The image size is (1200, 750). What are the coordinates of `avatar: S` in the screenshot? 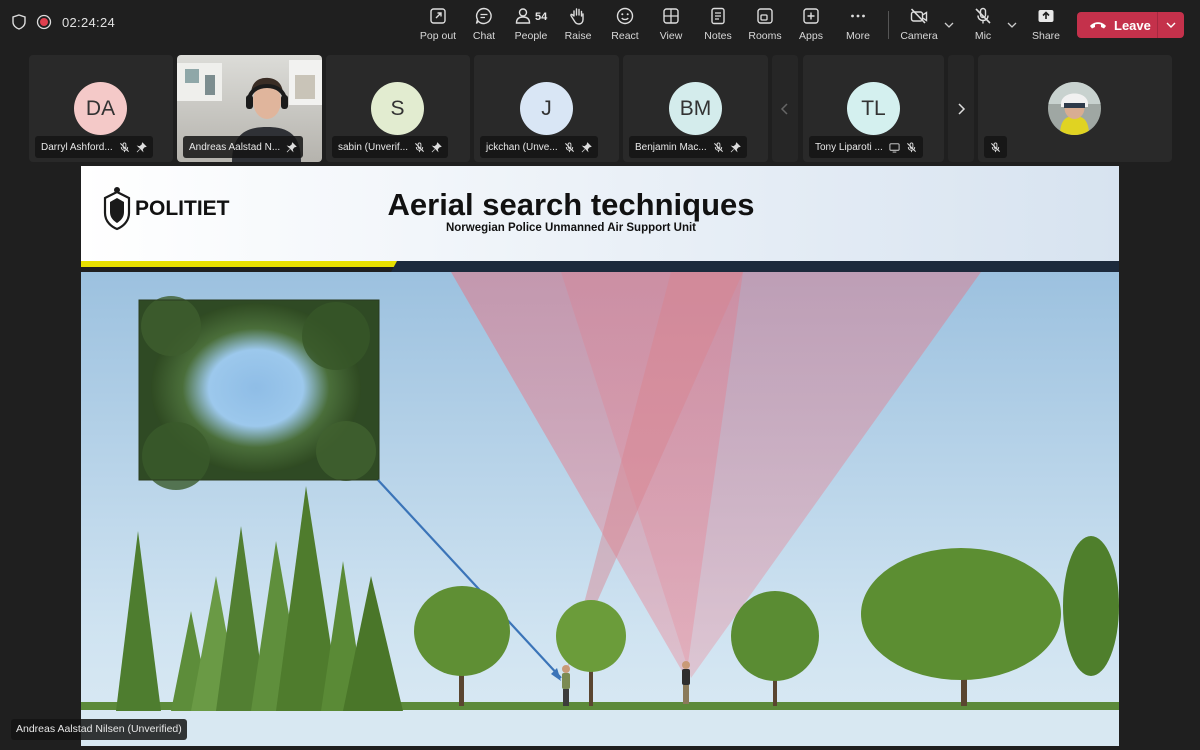 It's located at (397, 108).